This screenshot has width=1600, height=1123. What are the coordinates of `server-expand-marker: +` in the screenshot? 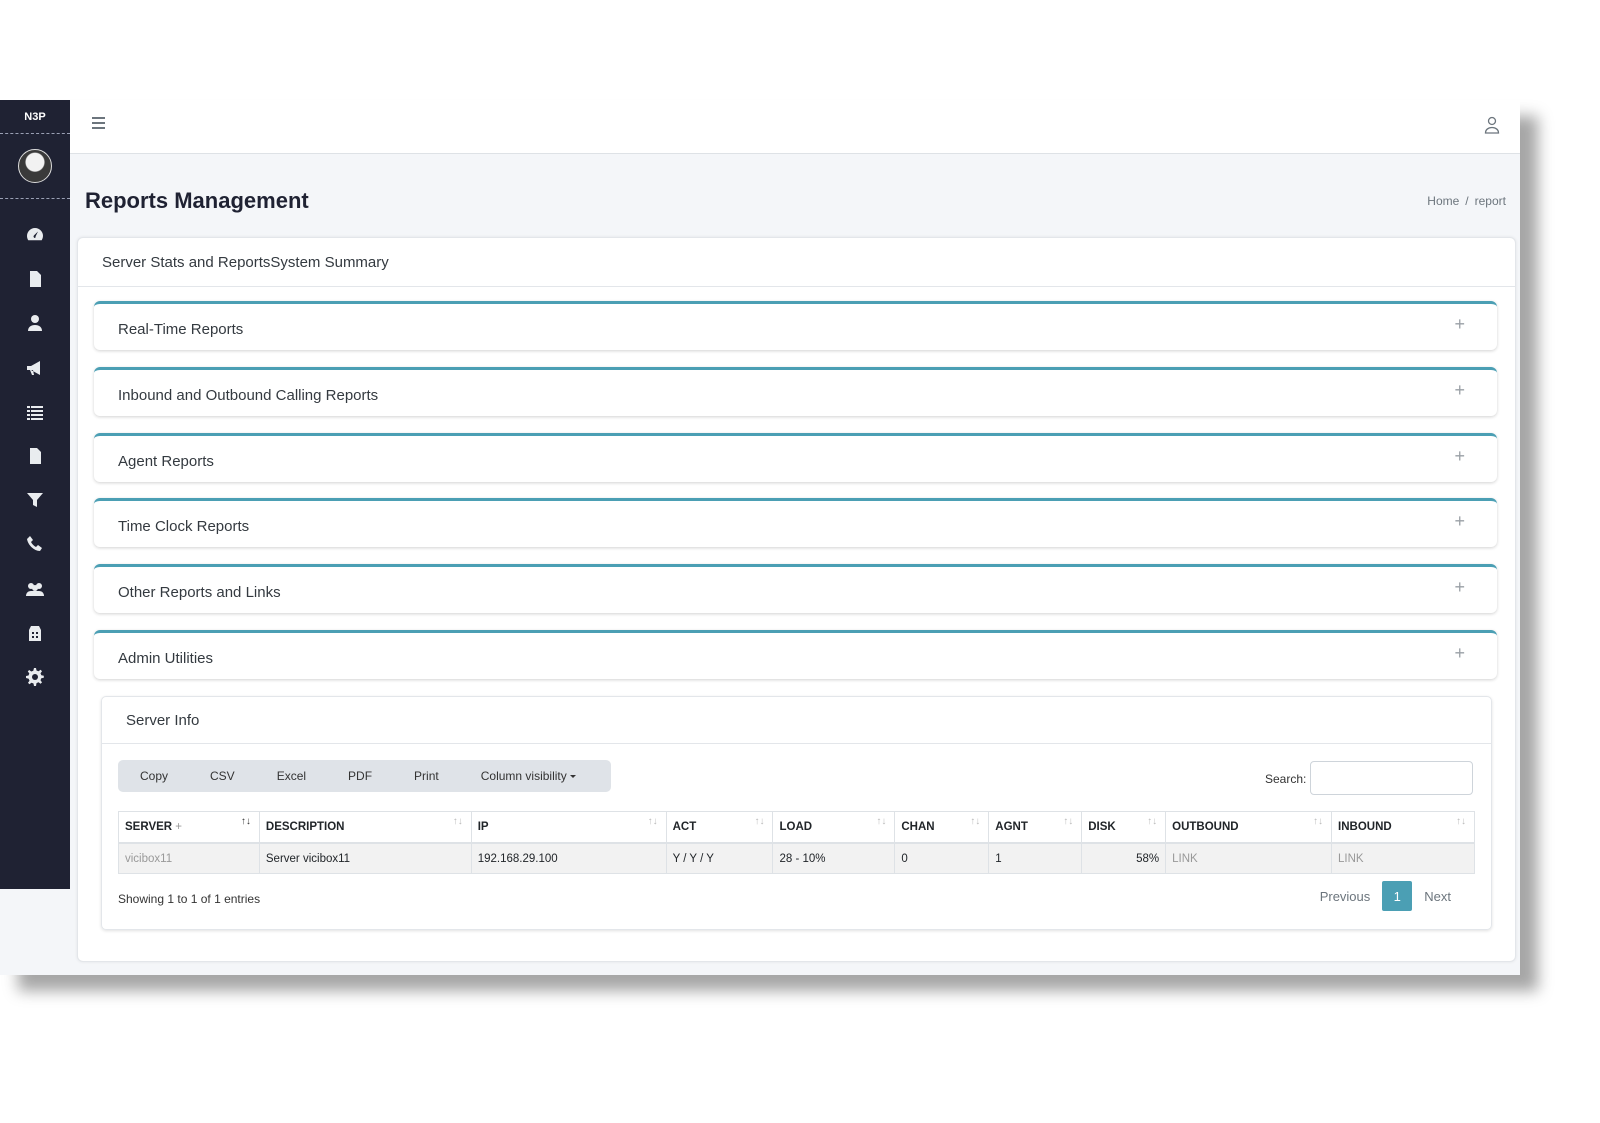 It's located at (179, 827).